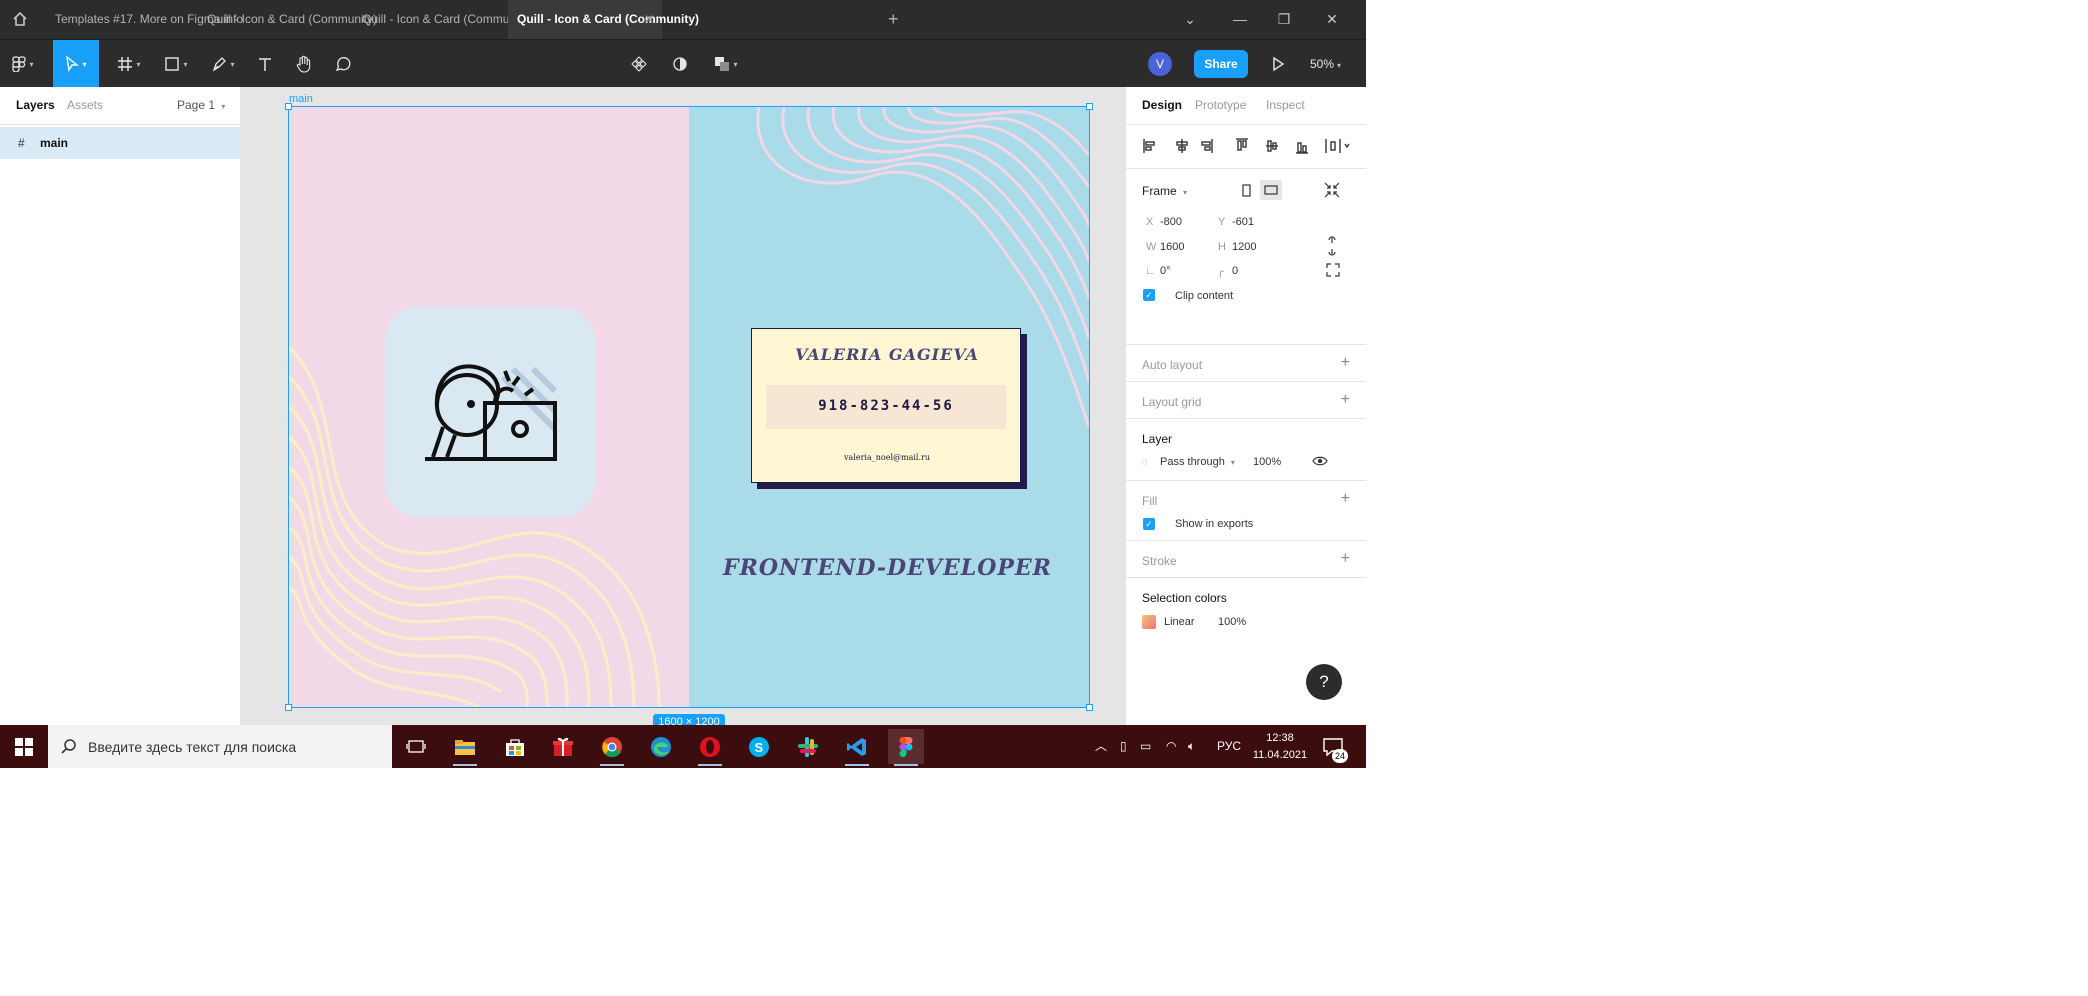 This screenshot has width=2088, height=996. Describe the element at coordinates (1322, 64) in the screenshot. I see `zoom-value: 50%` at that location.